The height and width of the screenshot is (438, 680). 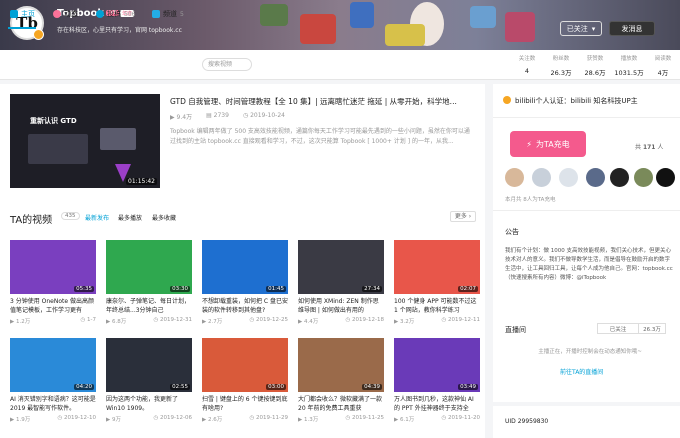 What do you see at coordinates (268, 321) in the screenshot?
I see `video-date: ◷ 2019-12-25` at bounding box center [268, 321].